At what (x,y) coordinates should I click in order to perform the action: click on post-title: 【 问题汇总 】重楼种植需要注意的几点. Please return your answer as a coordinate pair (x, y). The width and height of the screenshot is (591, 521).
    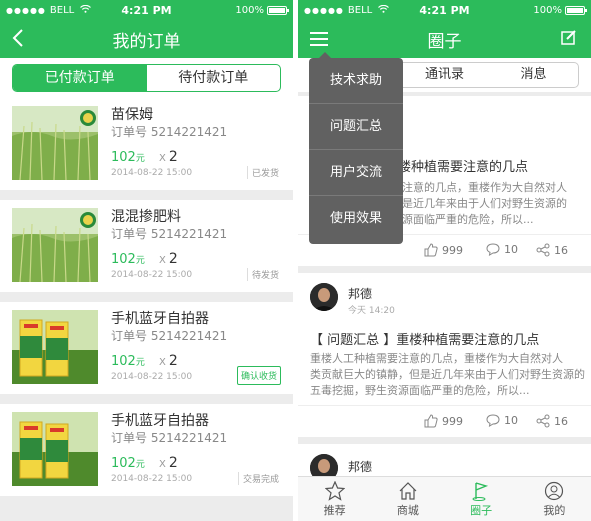
    Looking at the image, I should click on (425, 340).